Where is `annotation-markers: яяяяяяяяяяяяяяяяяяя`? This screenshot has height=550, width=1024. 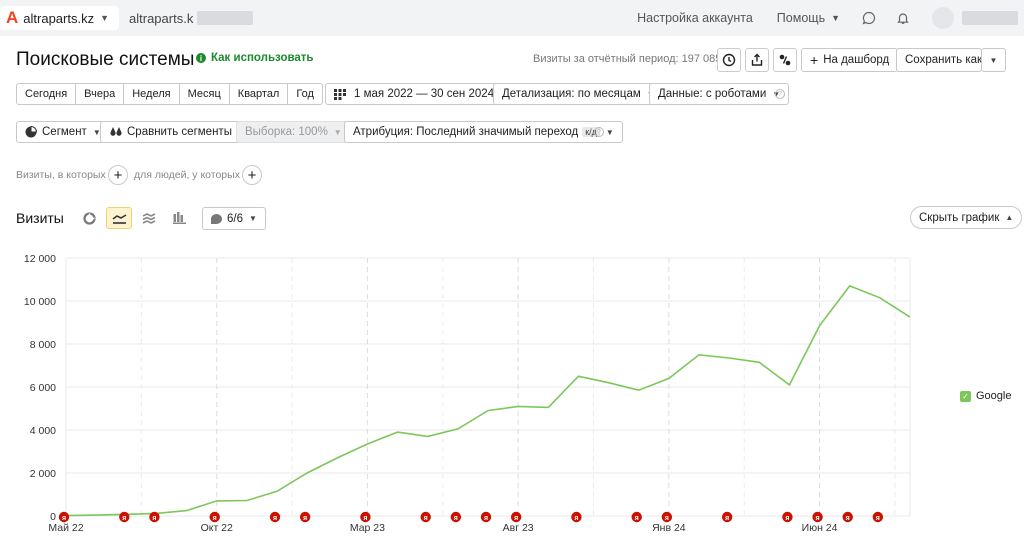 annotation-markers: яяяяяяяяяяяяяяяяяяя is located at coordinates (471, 517).